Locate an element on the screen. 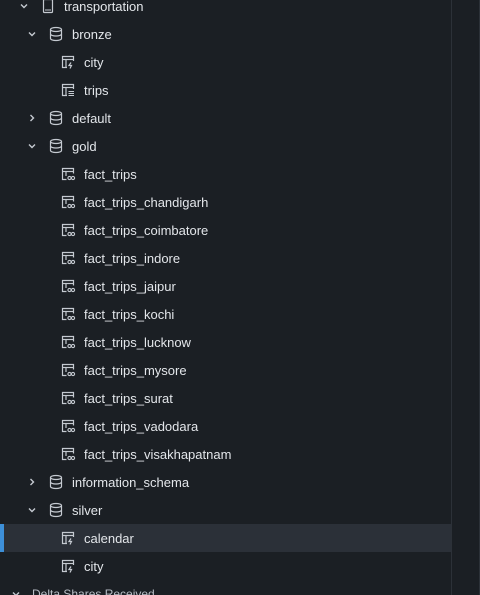 This screenshot has height=595, width=480. table-row-gold: fact_trips_chandigarh is located at coordinates (226, 202).